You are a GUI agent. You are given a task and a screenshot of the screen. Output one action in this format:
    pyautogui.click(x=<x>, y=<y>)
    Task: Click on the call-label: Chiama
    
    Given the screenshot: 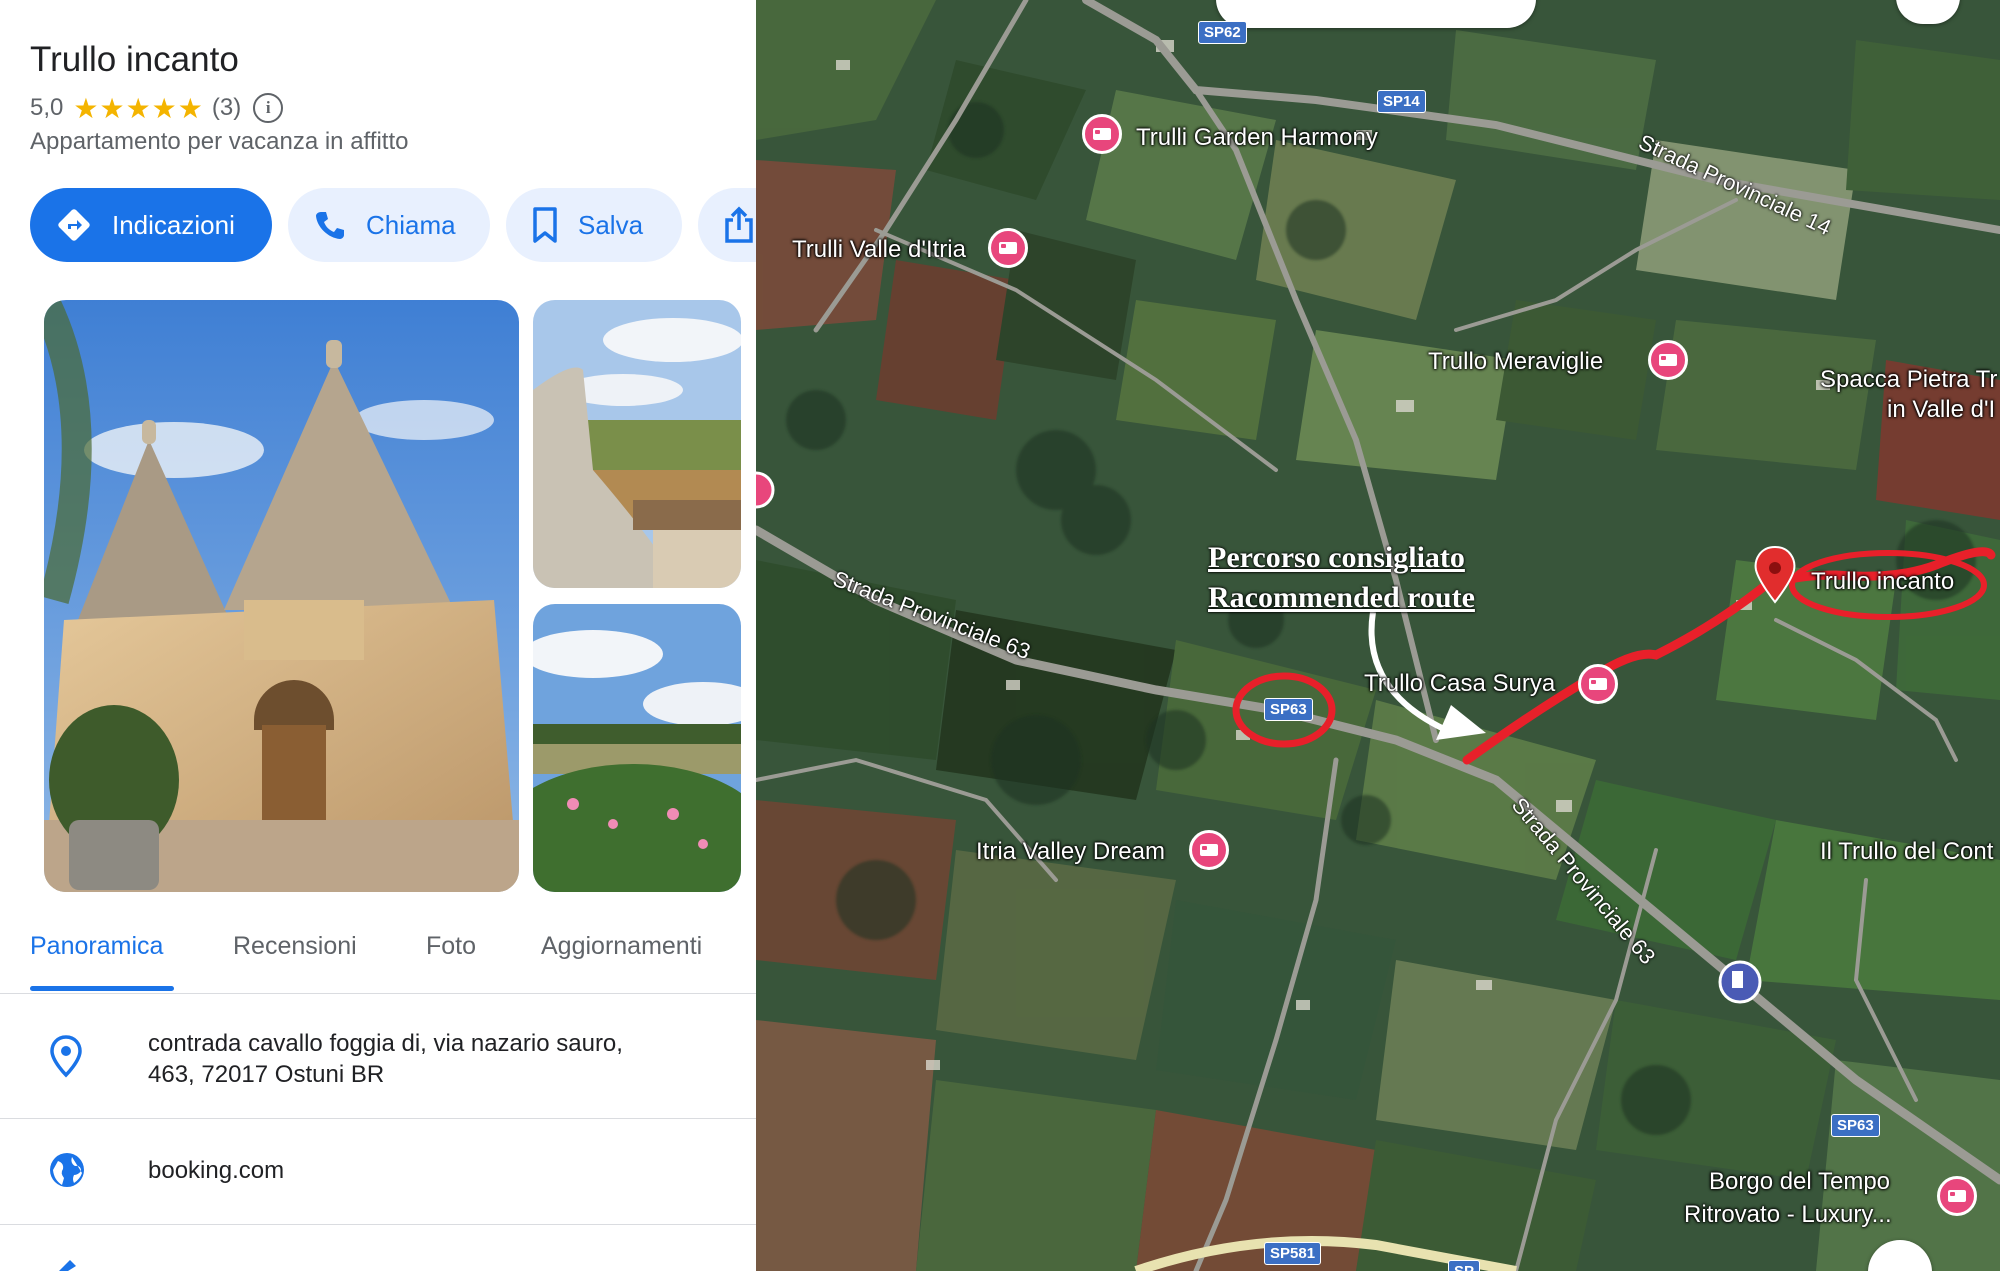 What is the action you would take?
    pyautogui.click(x=411, y=224)
    